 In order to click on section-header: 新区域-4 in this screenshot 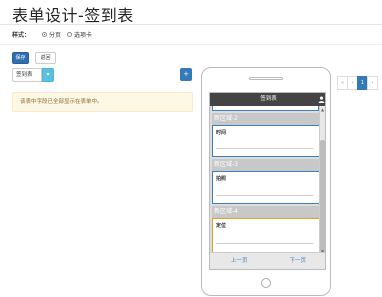, I will do `click(266, 212)`.